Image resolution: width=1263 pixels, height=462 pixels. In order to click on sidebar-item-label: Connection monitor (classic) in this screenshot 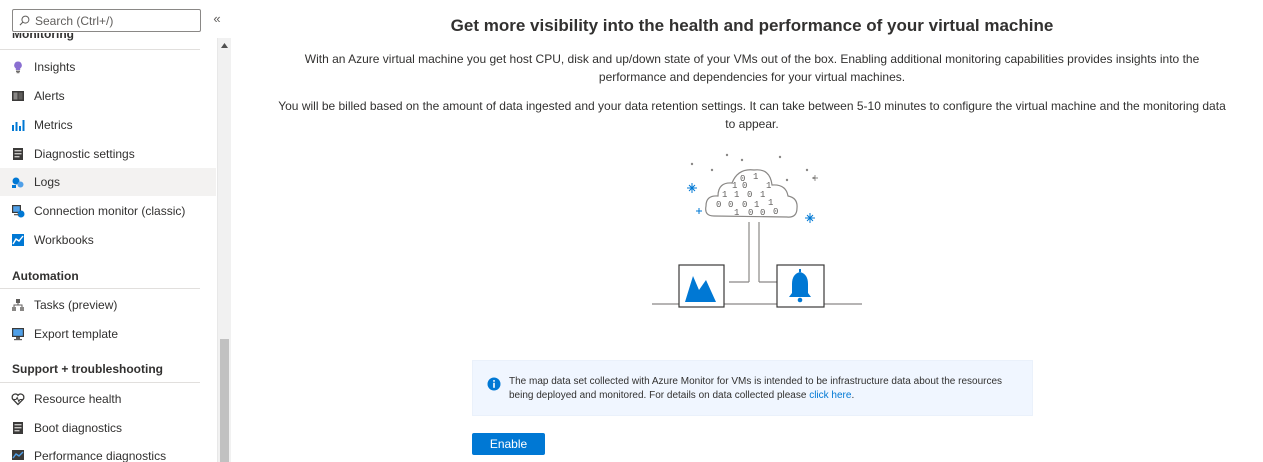, I will do `click(110, 211)`.